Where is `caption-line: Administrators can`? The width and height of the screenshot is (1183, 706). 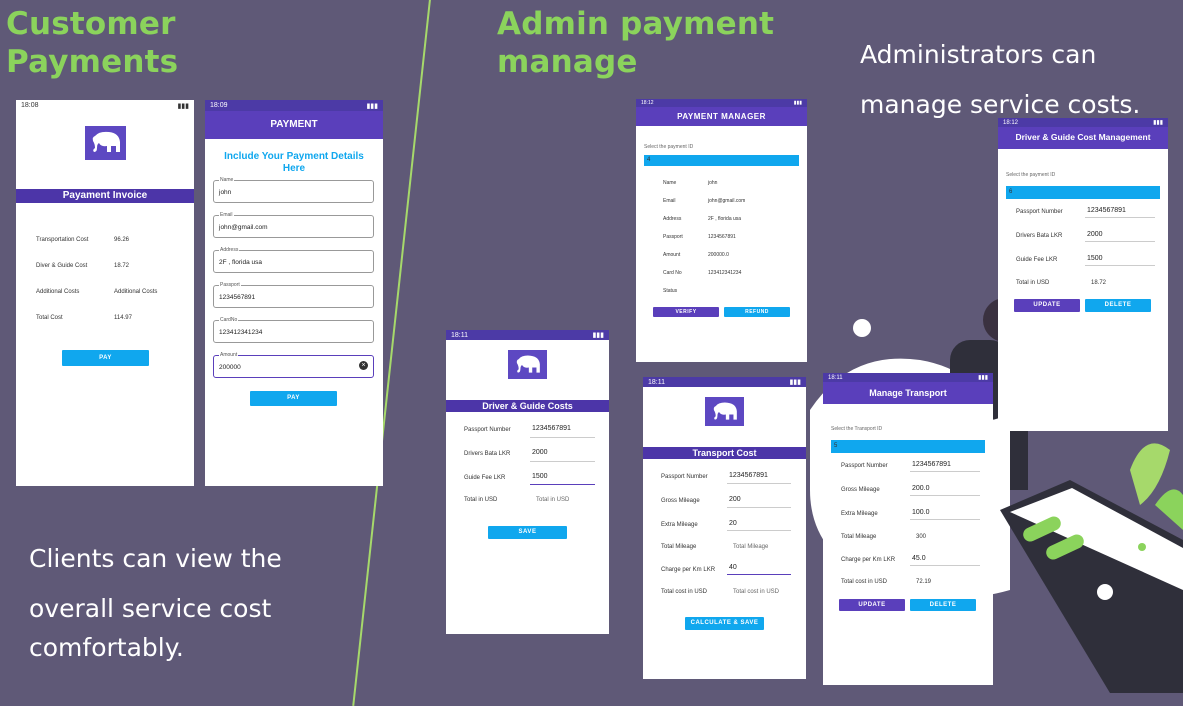
caption-line: Administrators can is located at coordinates (978, 54).